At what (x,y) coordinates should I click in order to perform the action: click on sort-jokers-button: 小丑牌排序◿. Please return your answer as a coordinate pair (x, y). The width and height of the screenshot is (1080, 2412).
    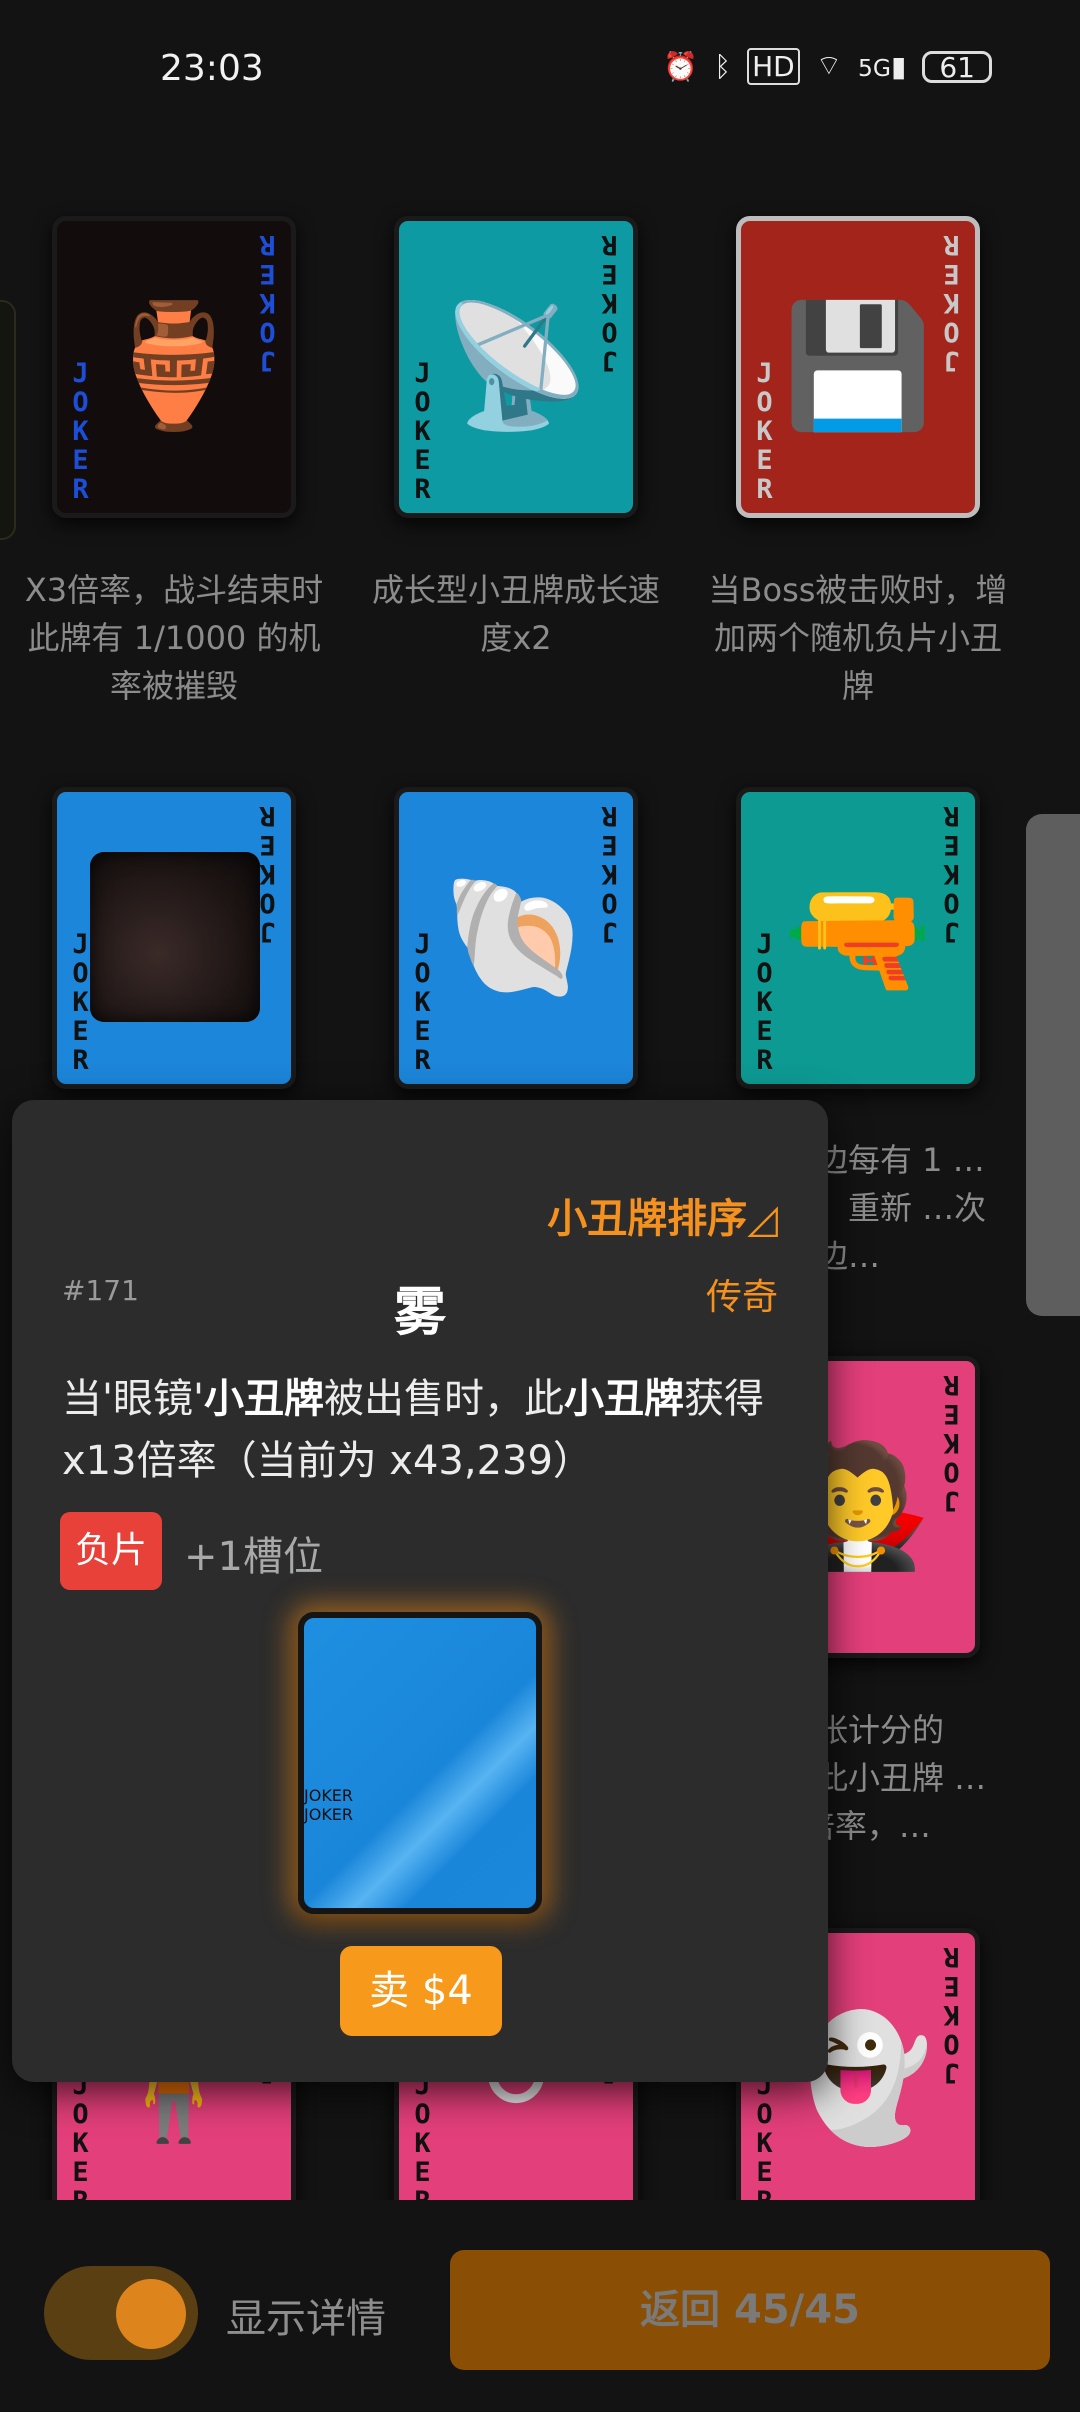
    Looking at the image, I should click on (662, 1215).